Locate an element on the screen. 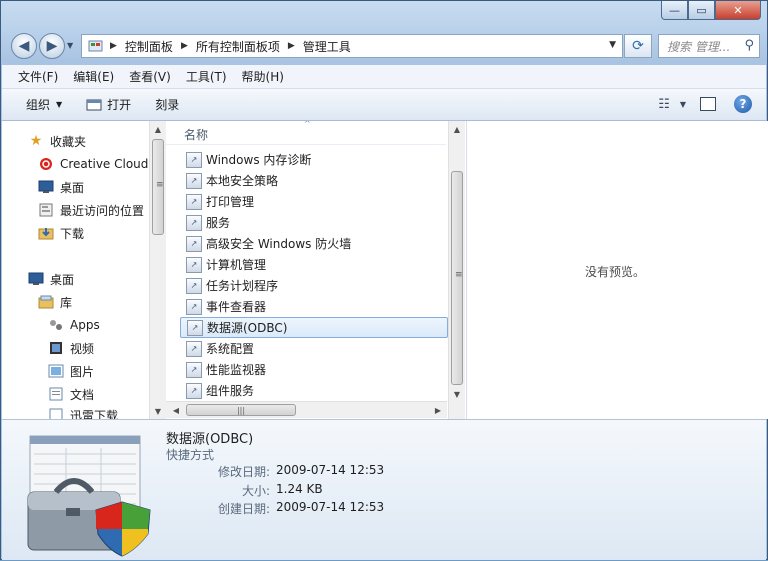 This screenshot has width=768, height=561. file-list-item: ↗ Windows 内存诊断 is located at coordinates (314, 159).